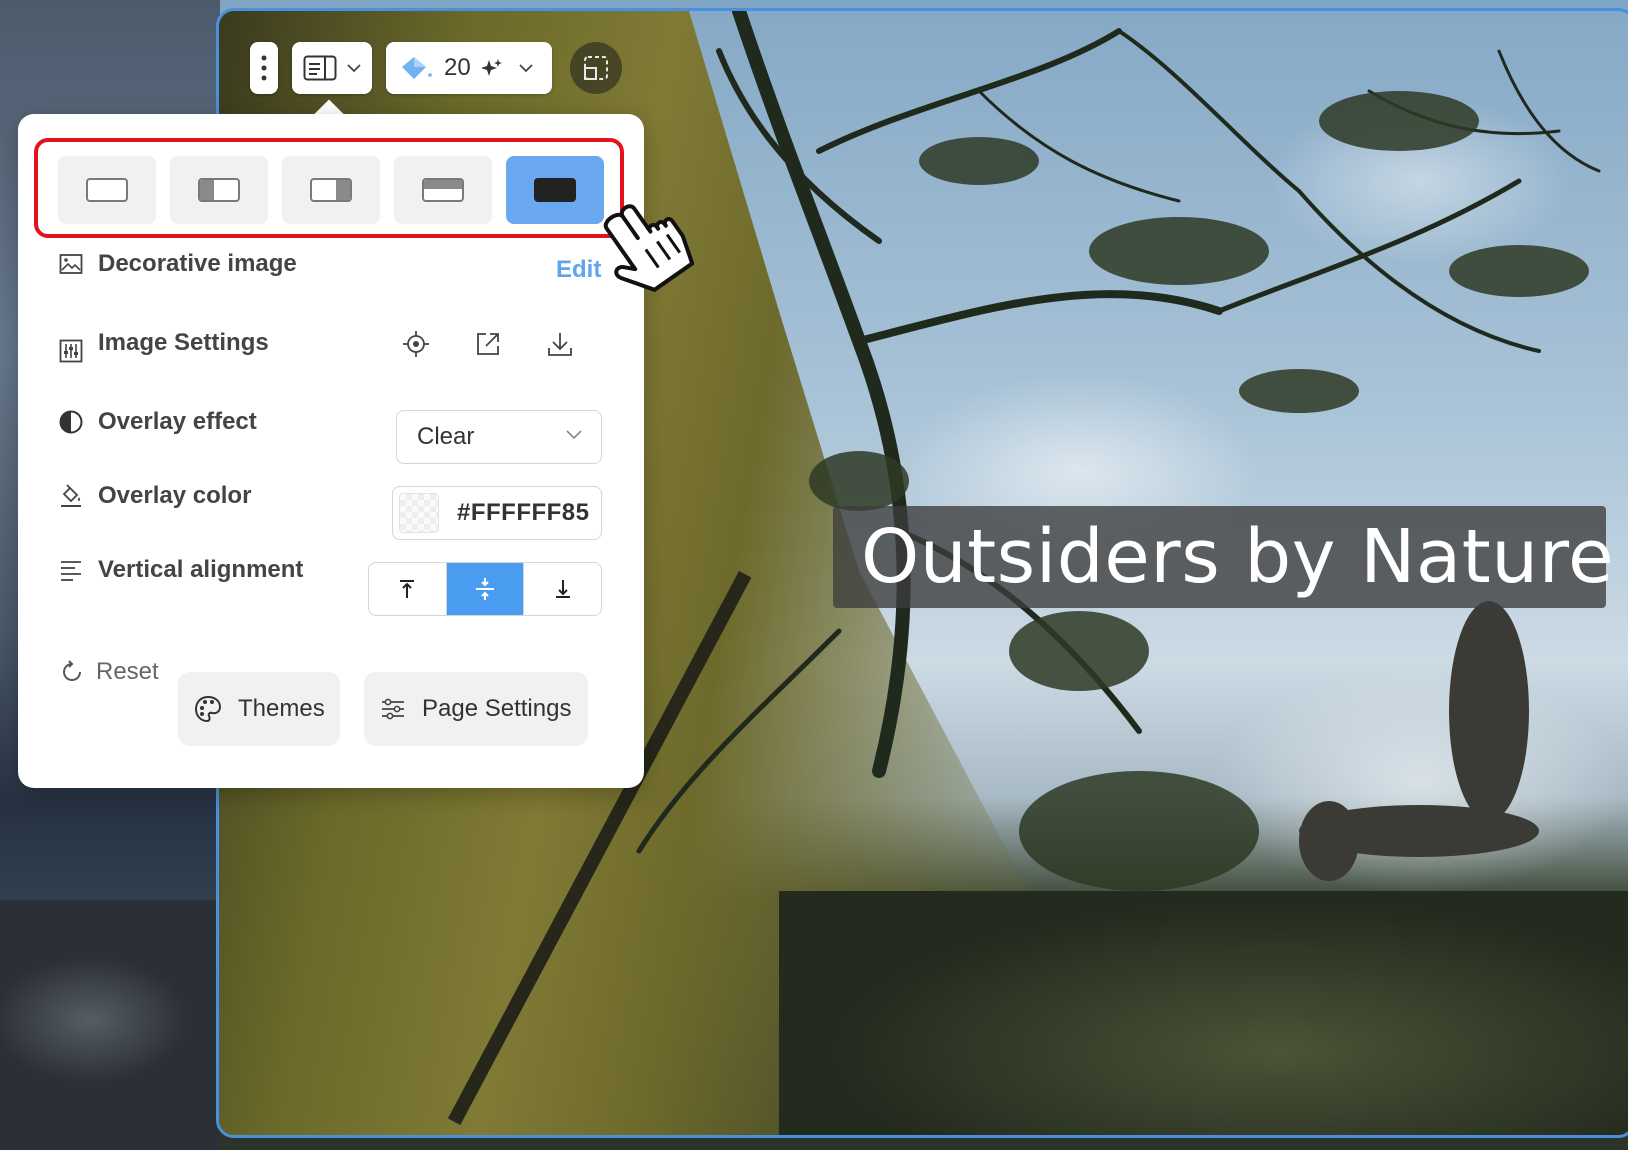 The height and width of the screenshot is (1150, 1628). I want to click on settings-sliders-icon, so click(393, 709).